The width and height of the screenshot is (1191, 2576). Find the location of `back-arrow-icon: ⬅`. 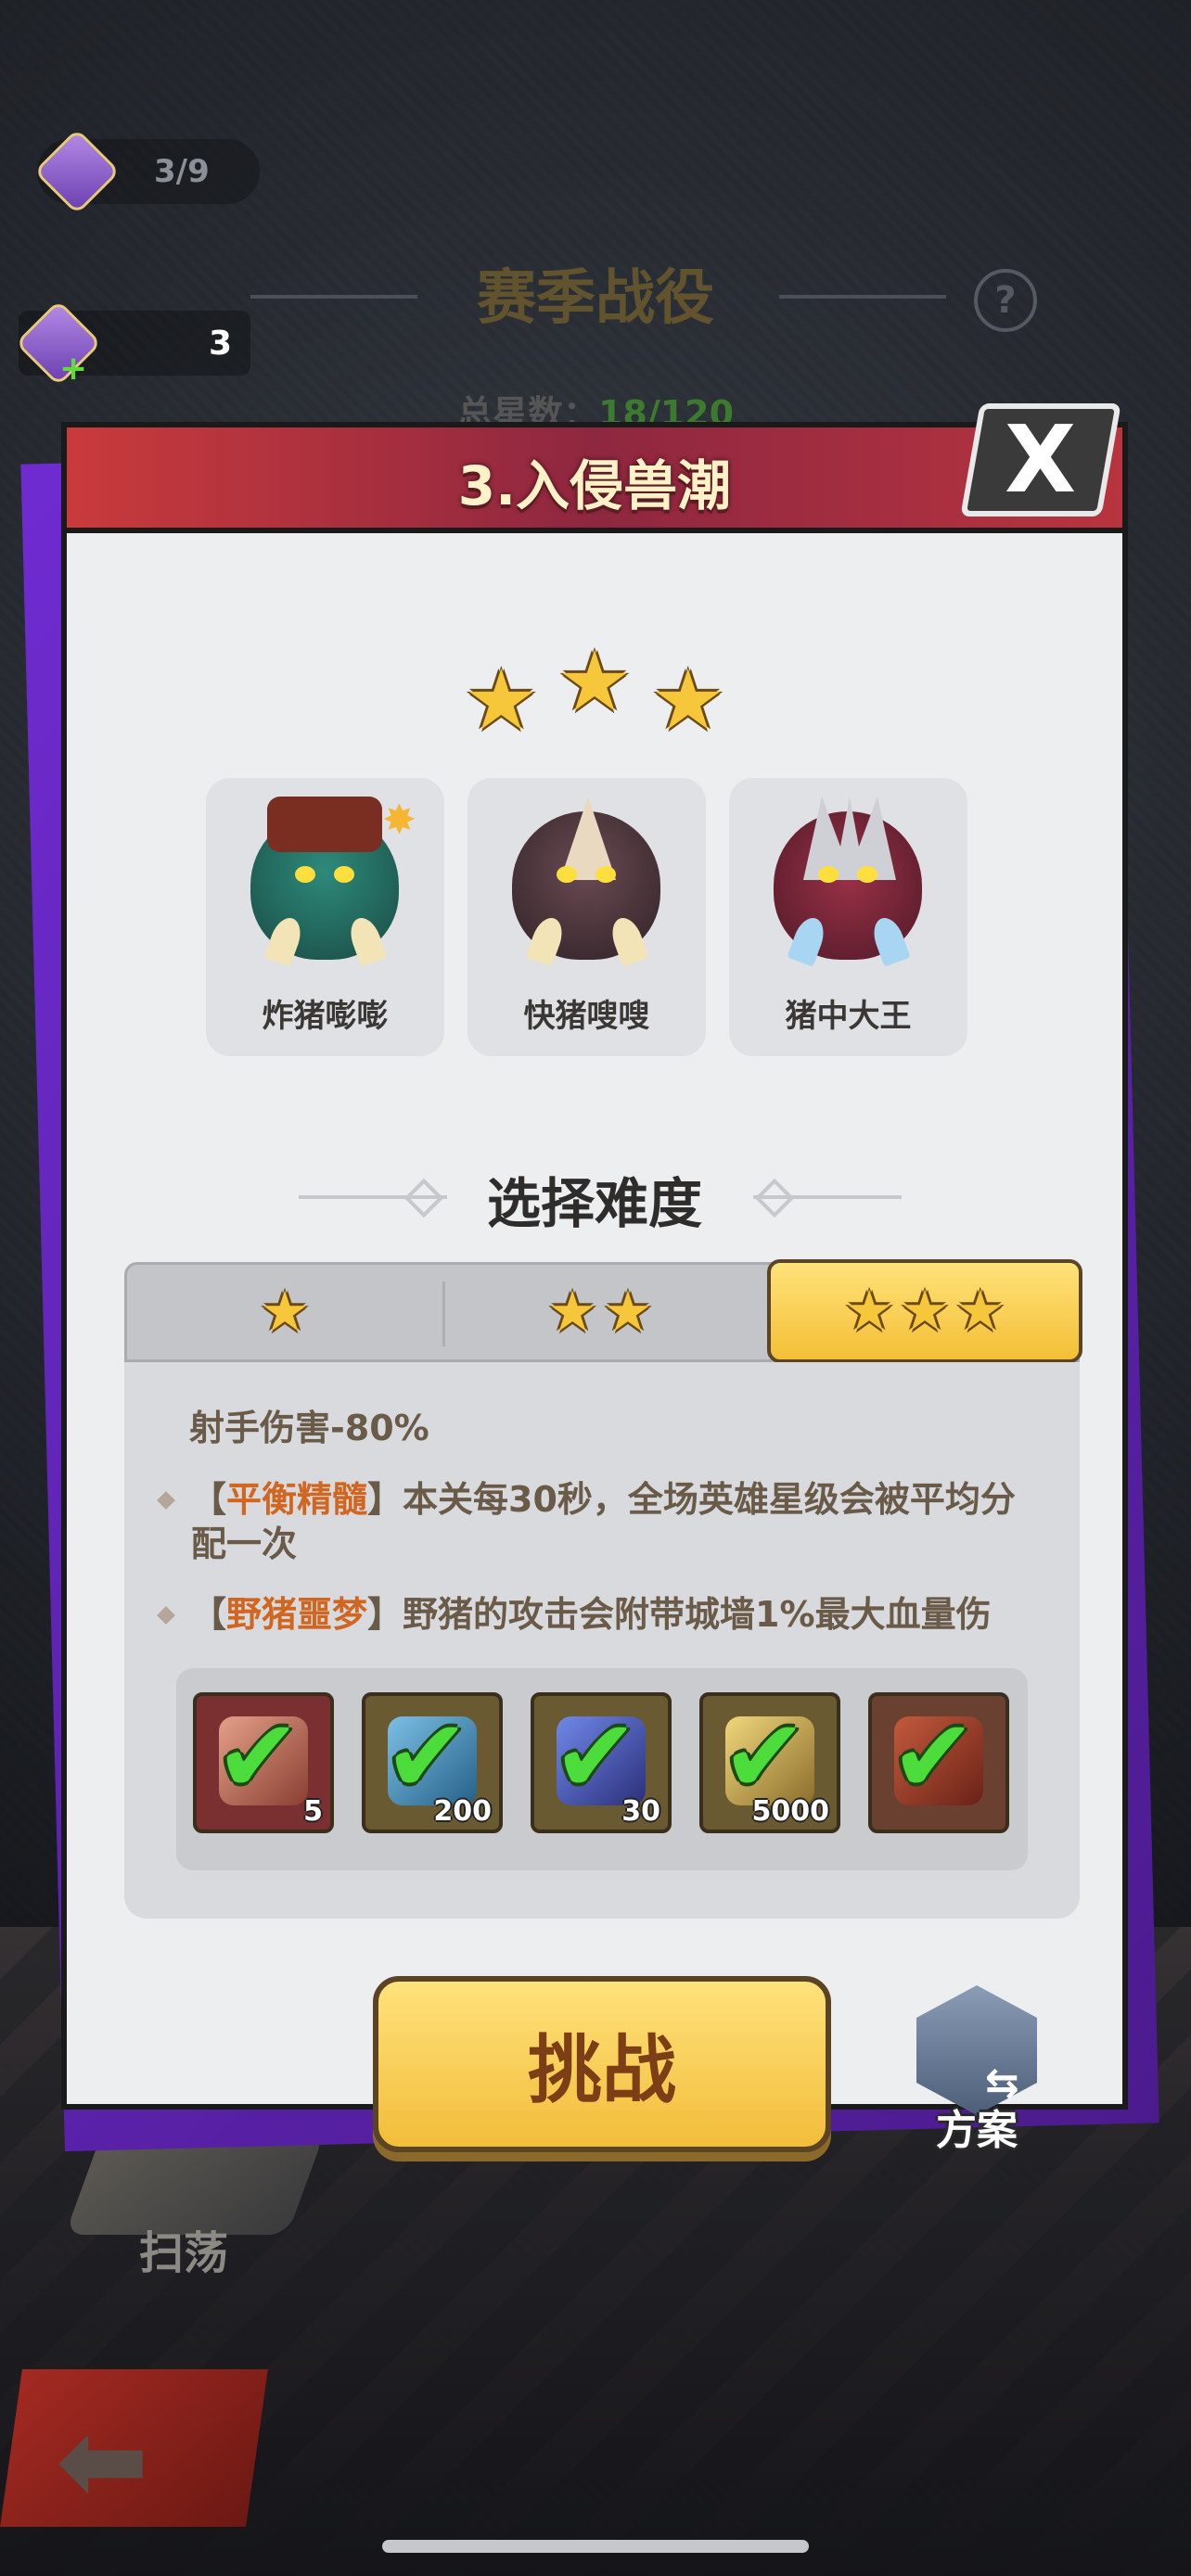

back-arrow-icon: ⬅ is located at coordinates (102, 2461).